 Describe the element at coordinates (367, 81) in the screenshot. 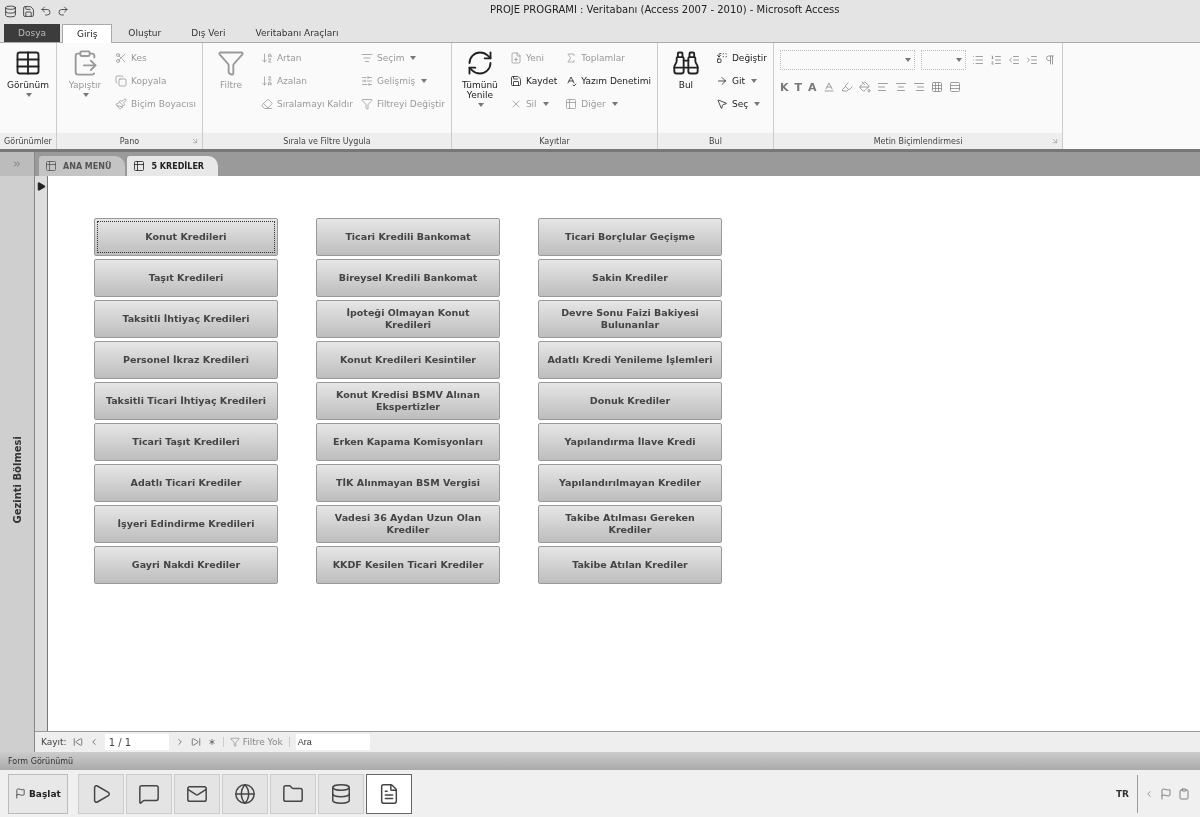

I see `sliders-icon` at that location.